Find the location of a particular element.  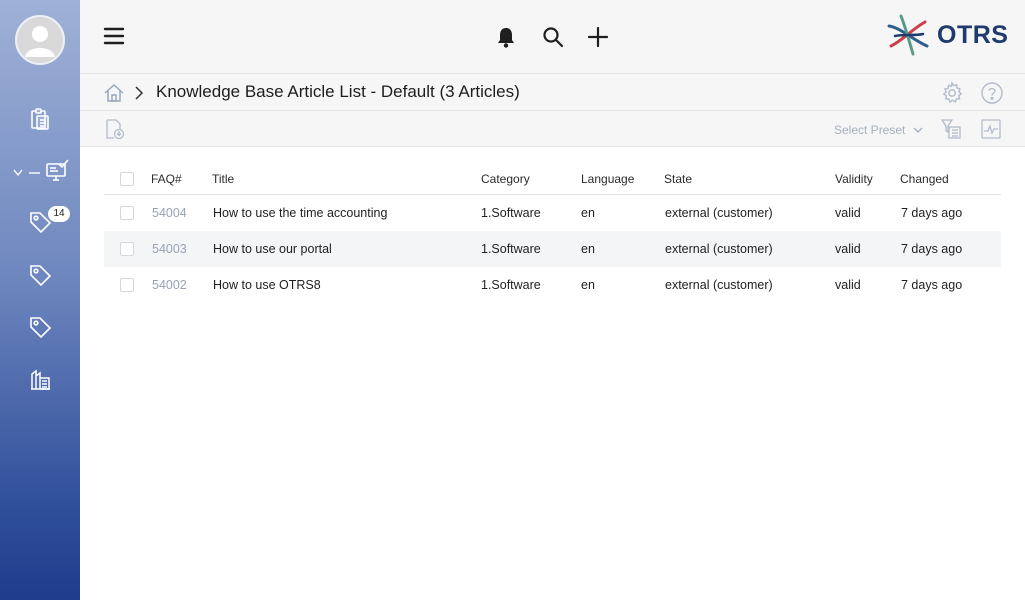

select-preset-dropdown: Select Preset is located at coordinates (878, 130).